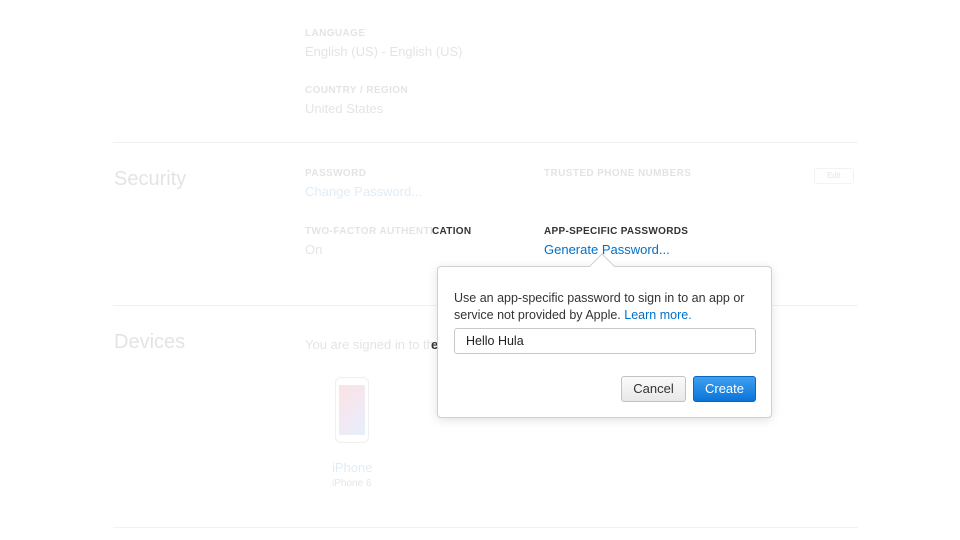 The height and width of the screenshot is (540, 960). Describe the element at coordinates (314, 249) in the screenshot. I see `two-factor-value: On` at that location.